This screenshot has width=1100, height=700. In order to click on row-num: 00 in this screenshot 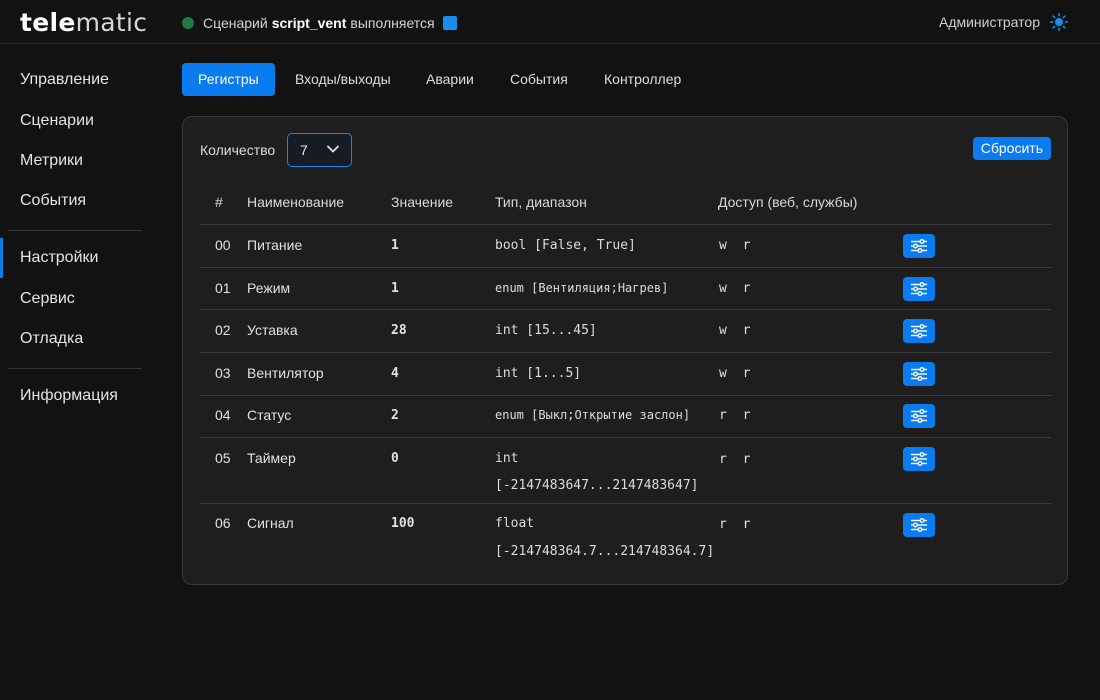, I will do `click(223, 245)`.